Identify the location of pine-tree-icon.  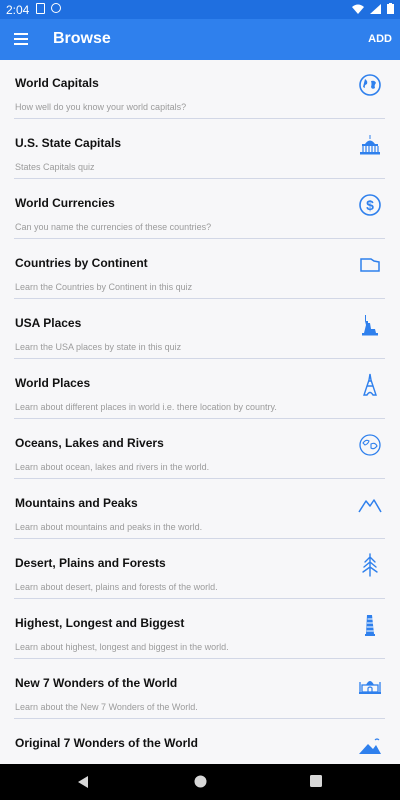
(370, 565).